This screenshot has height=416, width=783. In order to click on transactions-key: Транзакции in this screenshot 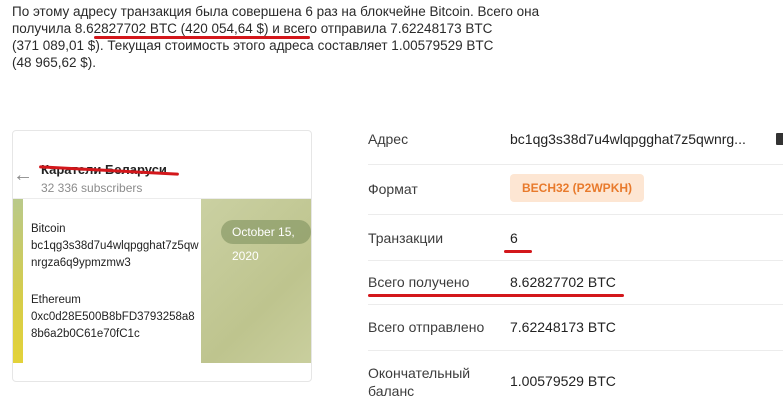, I will do `click(406, 238)`.